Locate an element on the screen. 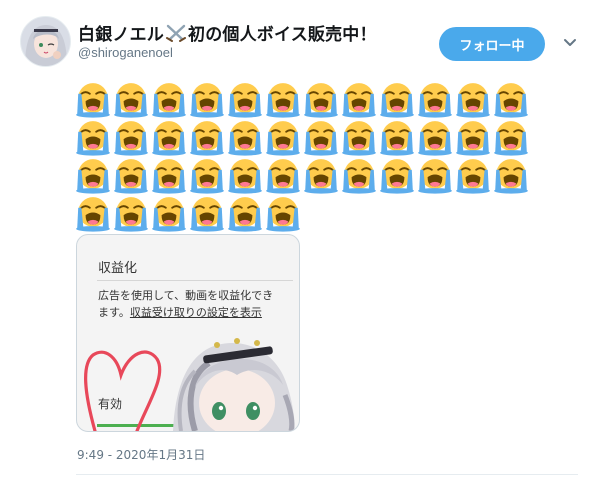 The height and width of the screenshot is (477, 598). user-handle: @shiroganenoel is located at coordinates (125, 52).